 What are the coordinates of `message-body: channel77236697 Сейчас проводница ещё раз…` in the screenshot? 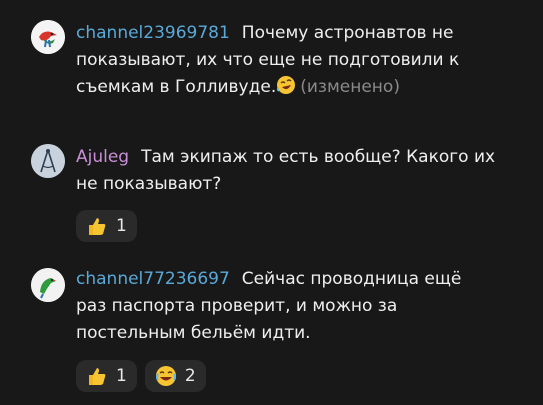 It's located at (276, 306).